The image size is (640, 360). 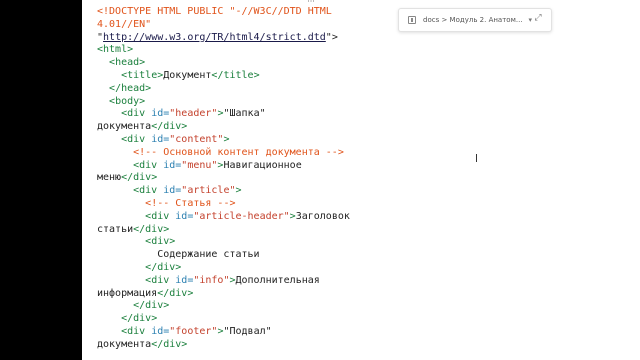 I want to click on code-token: </head>, so click(x=130, y=88).